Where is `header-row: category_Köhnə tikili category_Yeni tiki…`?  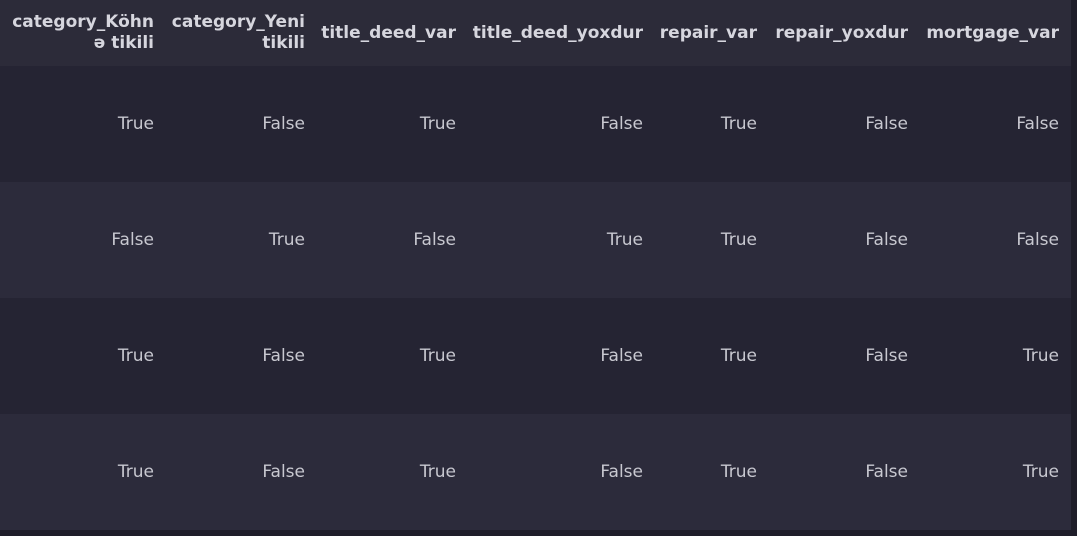
header-row: category_Köhnə tikili category_Yeni tiki… is located at coordinates (535, 33).